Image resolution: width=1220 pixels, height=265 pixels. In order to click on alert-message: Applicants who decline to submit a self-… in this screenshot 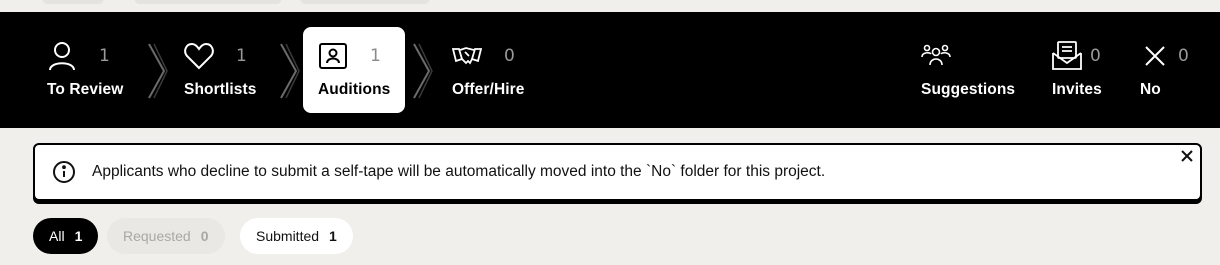, I will do `click(459, 171)`.